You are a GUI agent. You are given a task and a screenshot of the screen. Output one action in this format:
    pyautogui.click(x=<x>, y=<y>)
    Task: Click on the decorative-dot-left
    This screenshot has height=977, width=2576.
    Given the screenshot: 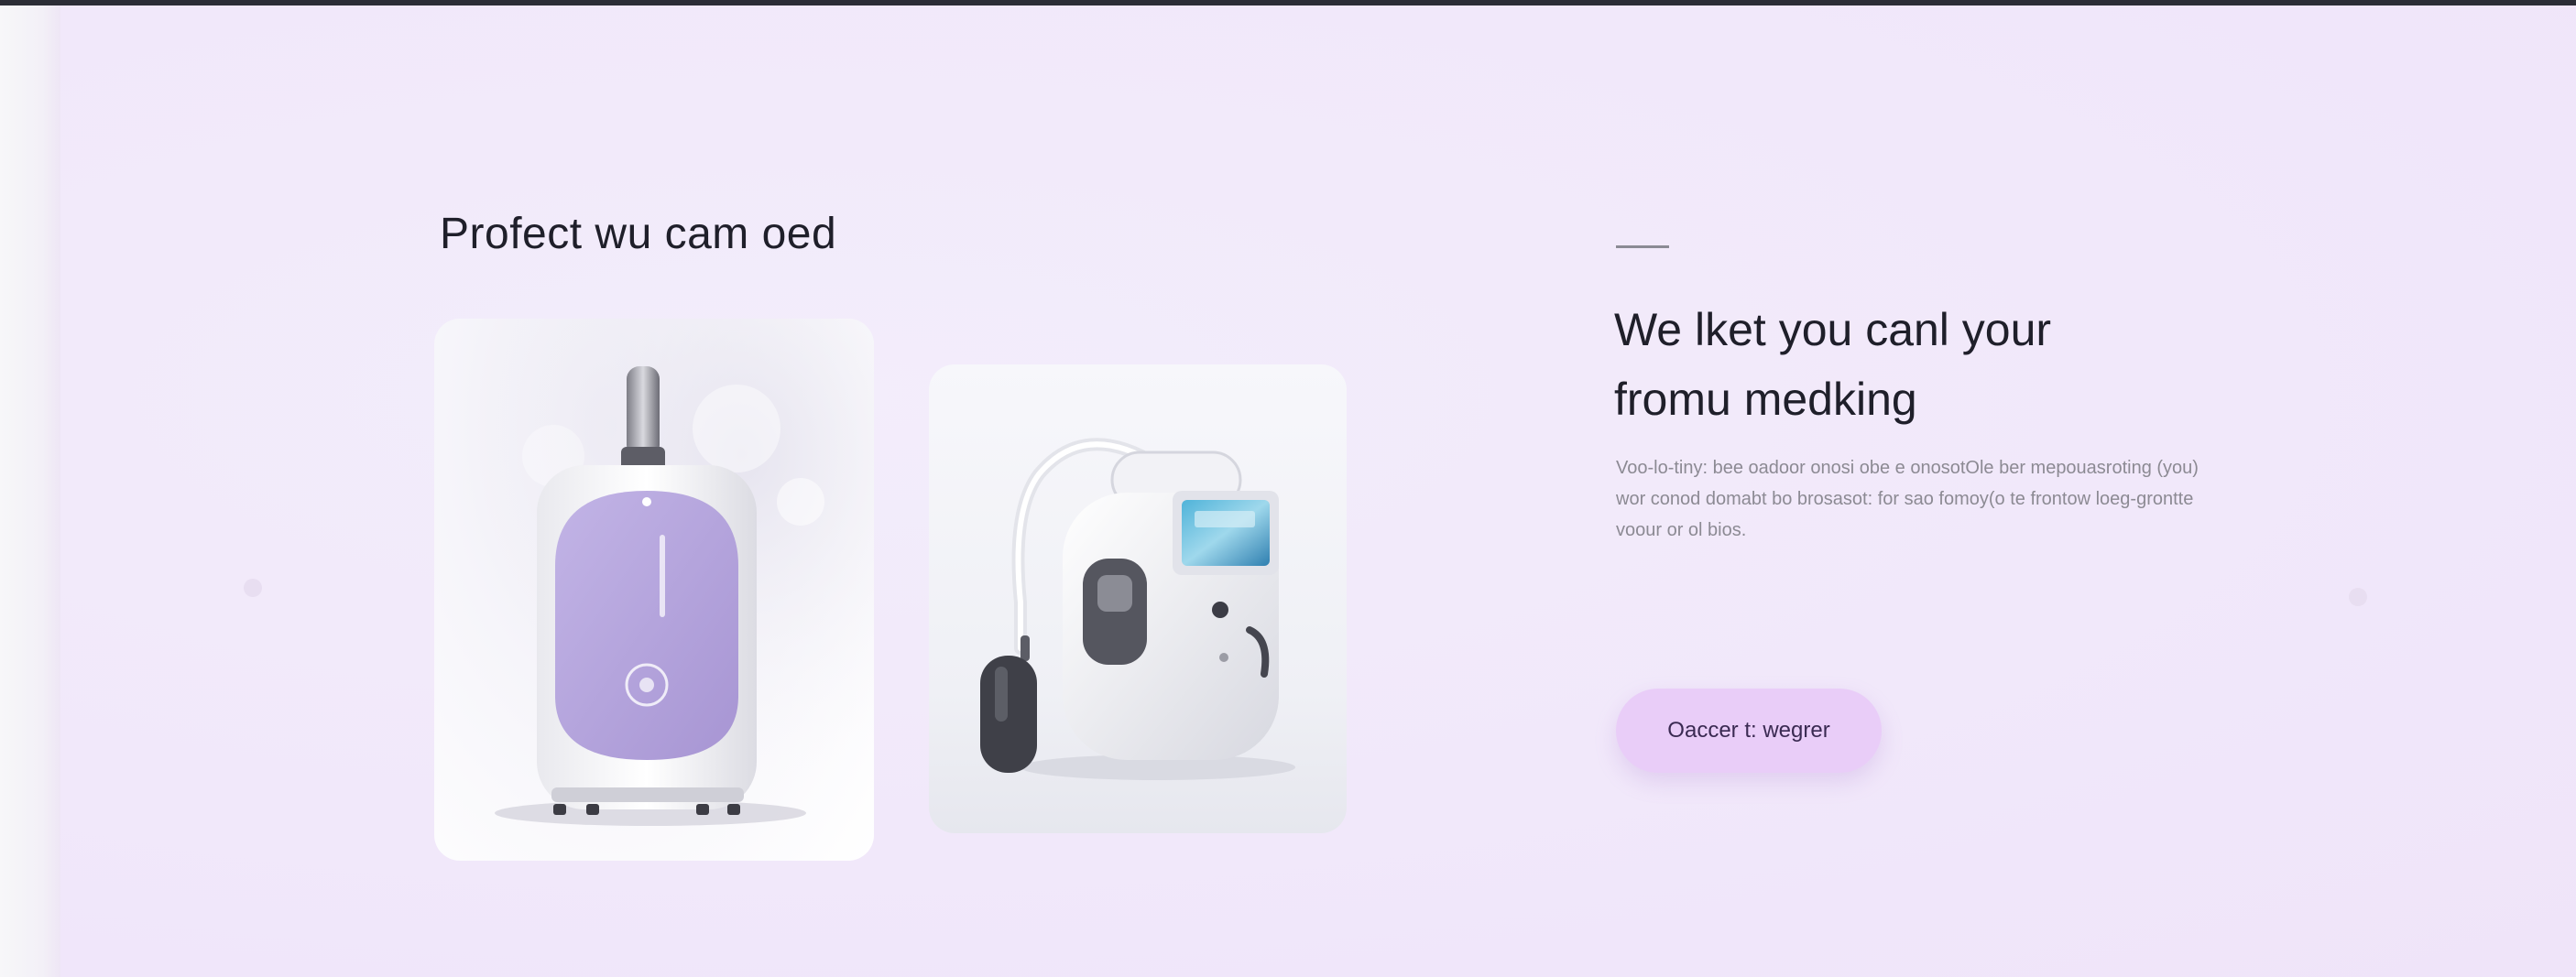 What is the action you would take?
    pyautogui.click(x=253, y=588)
    